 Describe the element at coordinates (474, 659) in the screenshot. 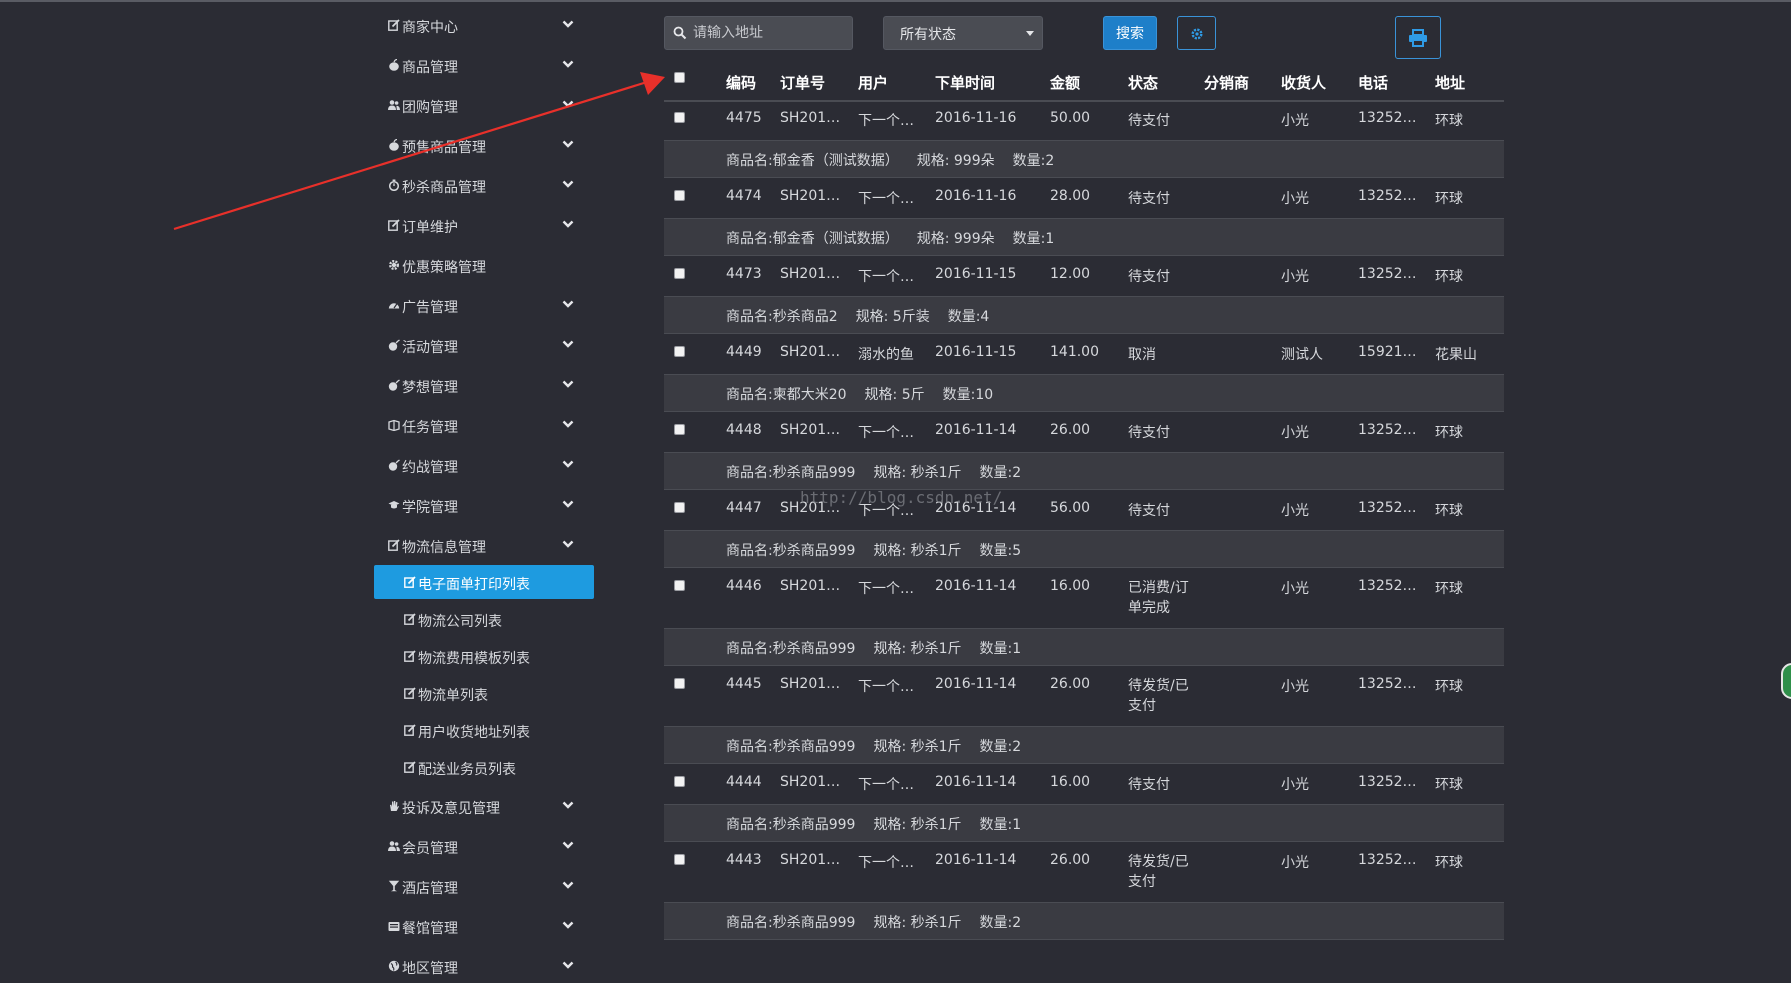

I see `sidebar-subitem-label: 物流费用模板列表` at that location.